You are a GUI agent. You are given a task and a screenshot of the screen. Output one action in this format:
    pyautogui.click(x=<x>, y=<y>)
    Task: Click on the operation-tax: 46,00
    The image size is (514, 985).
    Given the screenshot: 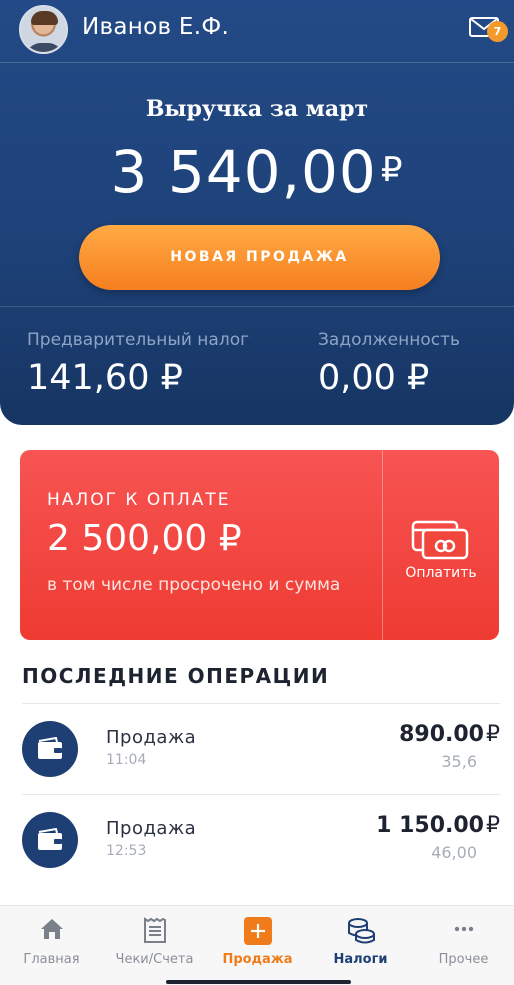 What is the action you would take?
    pyautogui.click(x=454, y=852)
    